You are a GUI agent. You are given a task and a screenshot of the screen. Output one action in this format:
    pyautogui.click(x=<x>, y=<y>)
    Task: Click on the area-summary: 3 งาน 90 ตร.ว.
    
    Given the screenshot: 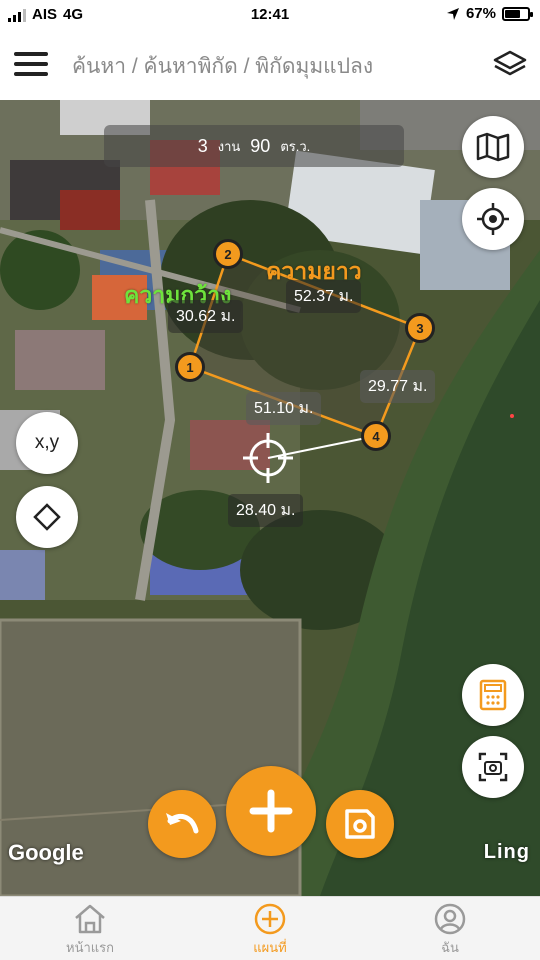 What is the action you would take?
    pyautogui.click(x=254, y=146)
    